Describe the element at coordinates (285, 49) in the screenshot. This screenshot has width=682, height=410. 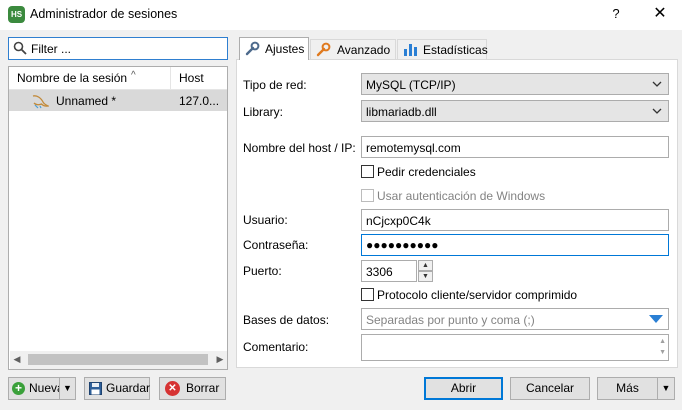
I see `tab-settings-label: Ajustes` at that location.